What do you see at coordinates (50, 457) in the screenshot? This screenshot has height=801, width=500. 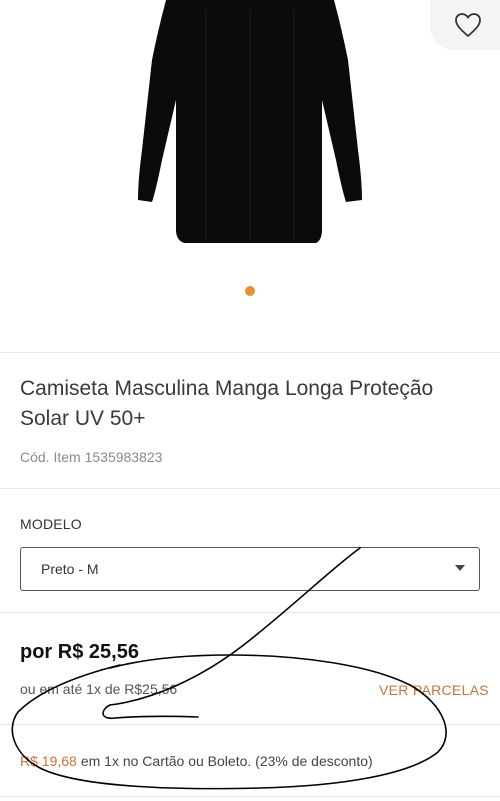 I see `product-code-label: Cód. Item` at bounding box center [50, 457].